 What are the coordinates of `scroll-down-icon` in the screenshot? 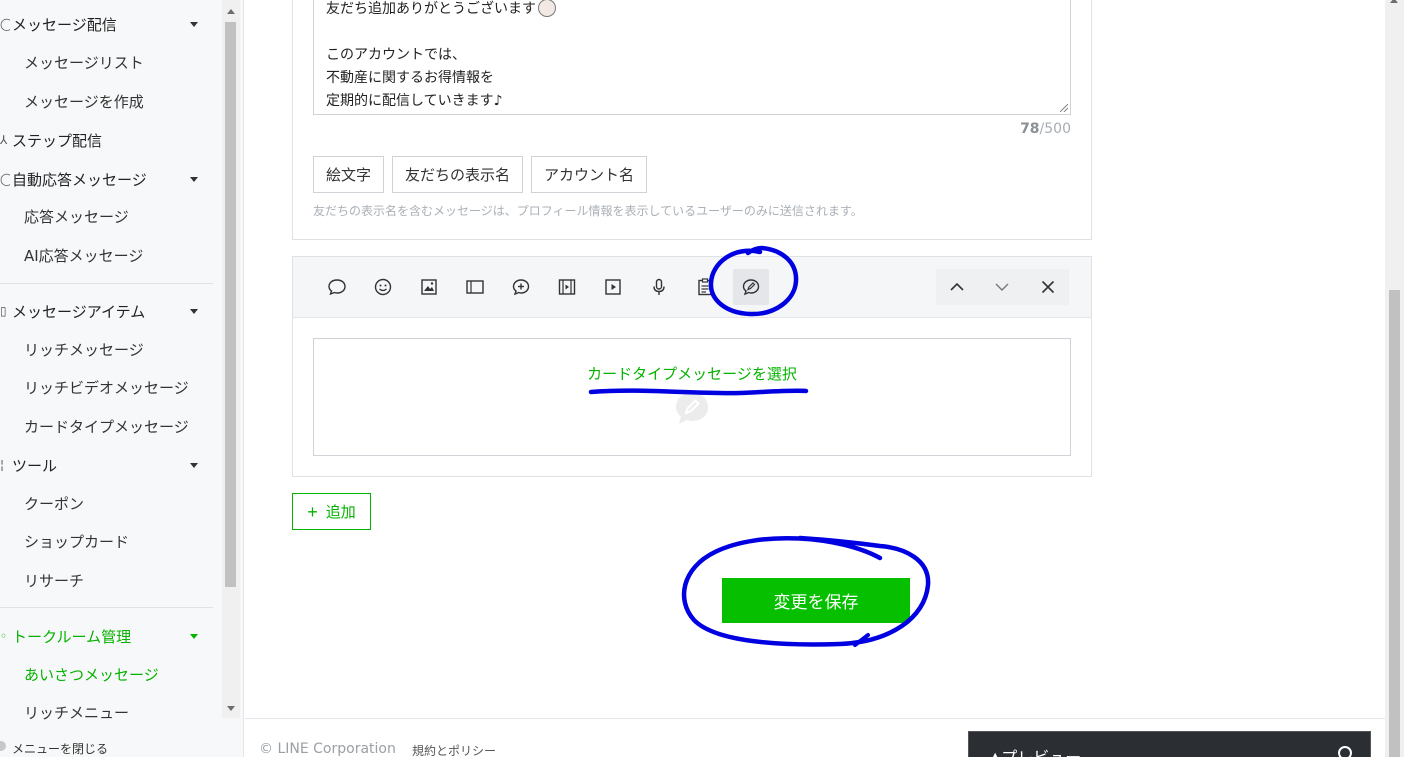 It's located at (231, 708).